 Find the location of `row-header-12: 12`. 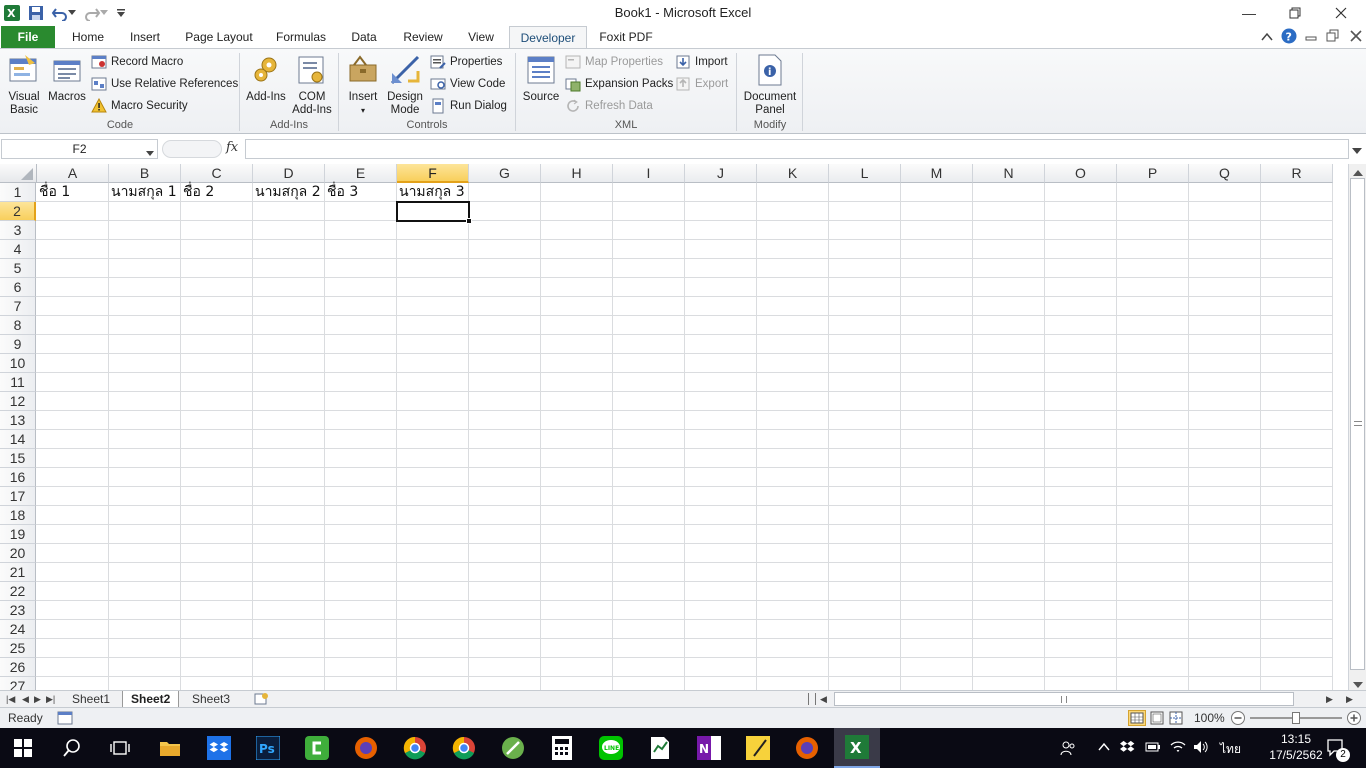

row-header-12: 12 is located at coordinates (18, 401).